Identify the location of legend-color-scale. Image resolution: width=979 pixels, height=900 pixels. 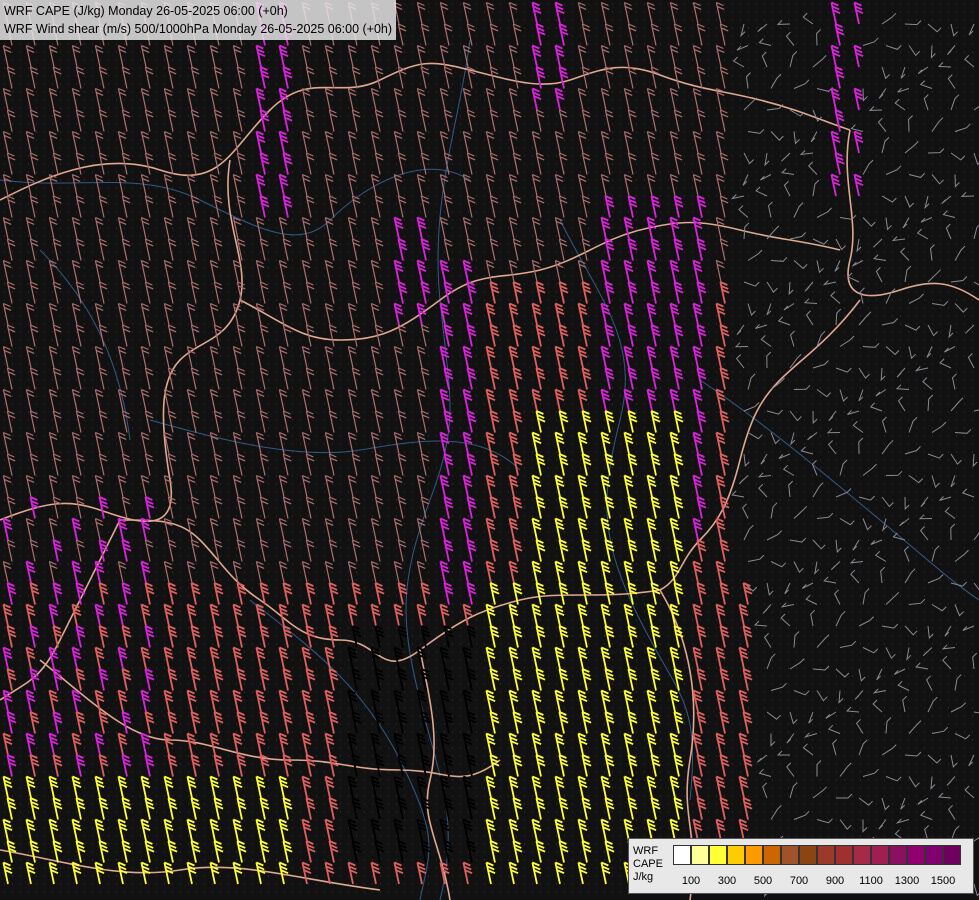
(817, 855).